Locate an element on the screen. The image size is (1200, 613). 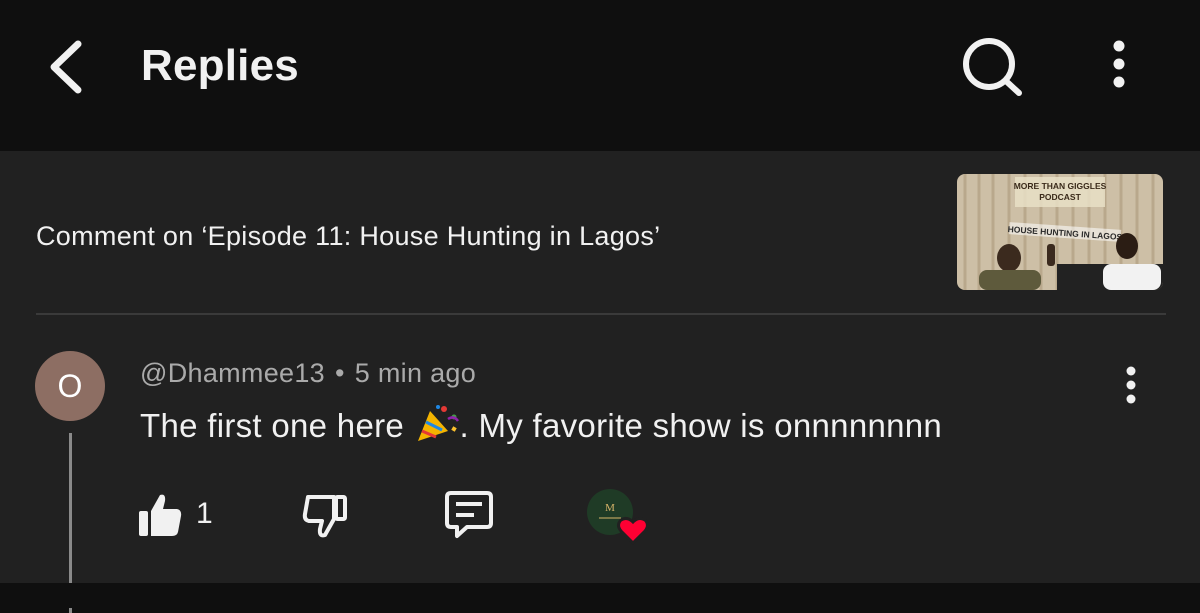
search-icon is located at coordinates (992, 67).